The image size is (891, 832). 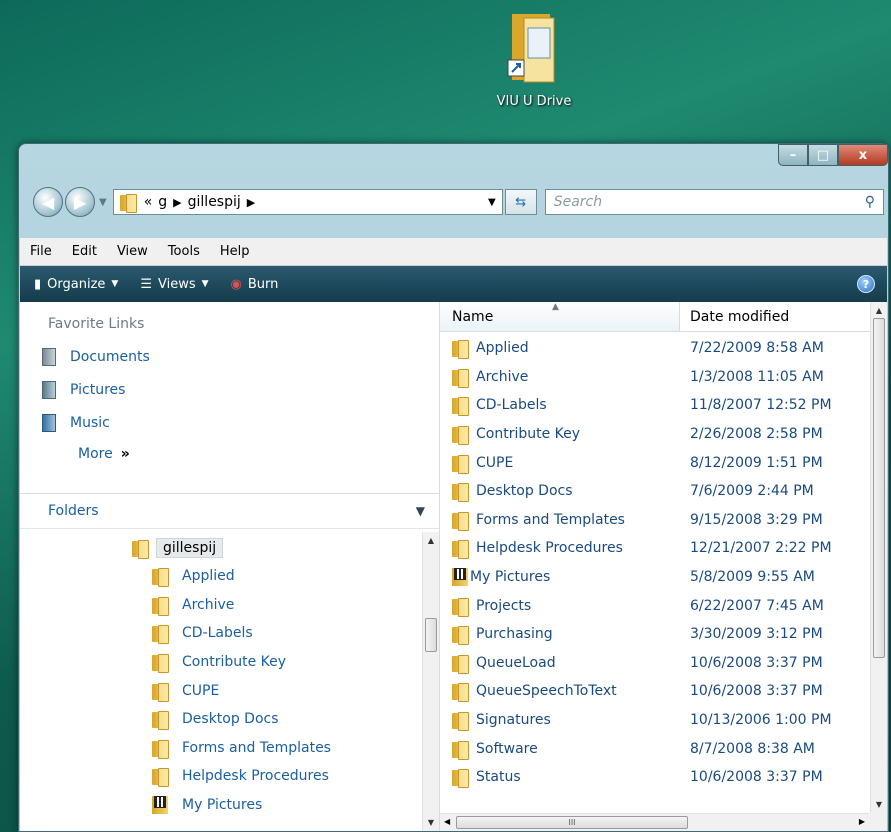 I want to click on list-item: Helpdesk Procedures 12/21/2007 2:22 PM, so click(x=654, y=548).